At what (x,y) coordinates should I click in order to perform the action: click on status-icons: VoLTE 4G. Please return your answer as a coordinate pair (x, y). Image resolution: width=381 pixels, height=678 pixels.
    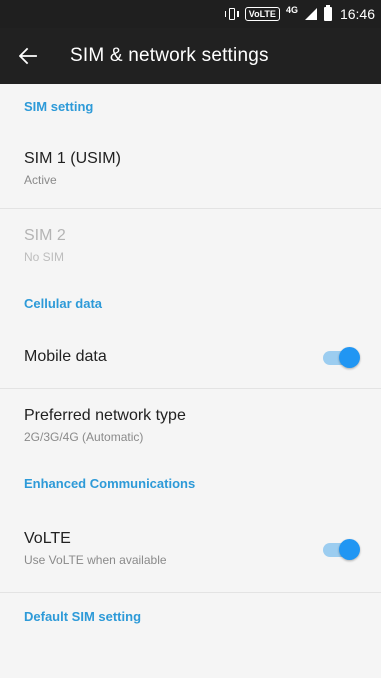
    Looking at the image, I should click on (278, 13).